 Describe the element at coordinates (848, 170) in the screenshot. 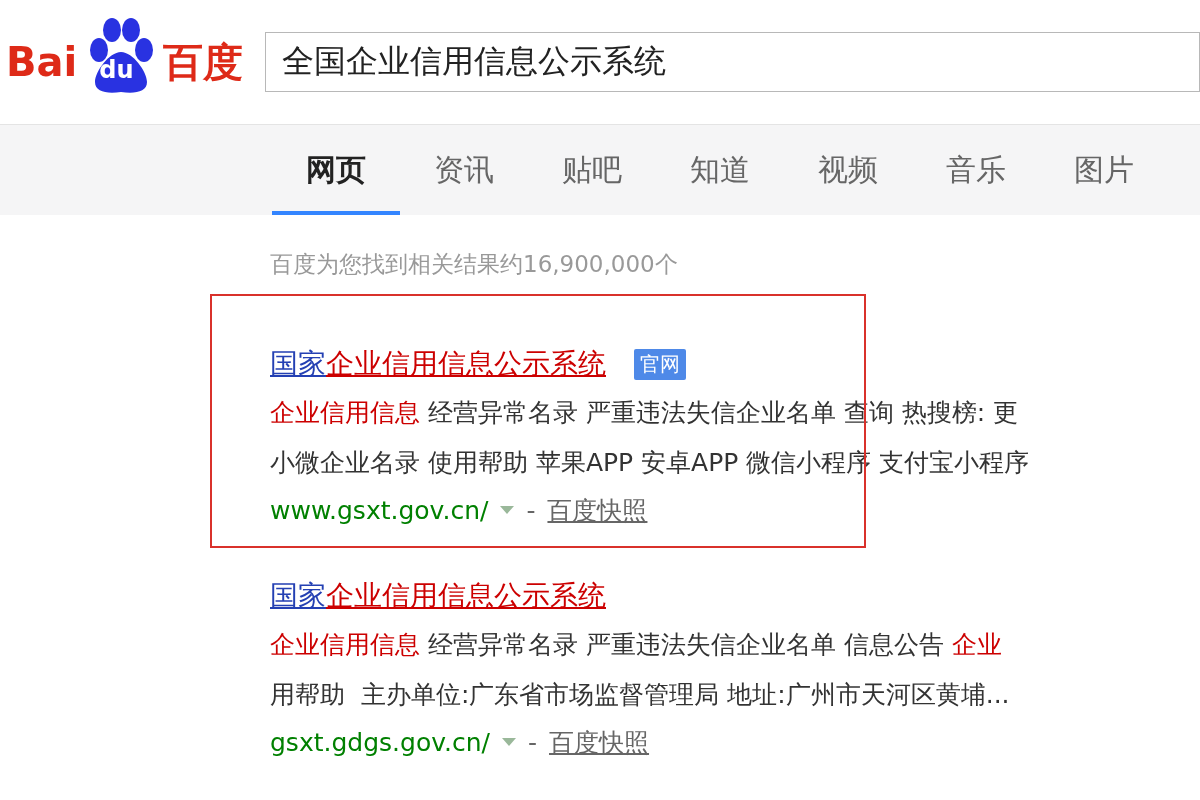

I see `nav-tab: 视频` at that location.